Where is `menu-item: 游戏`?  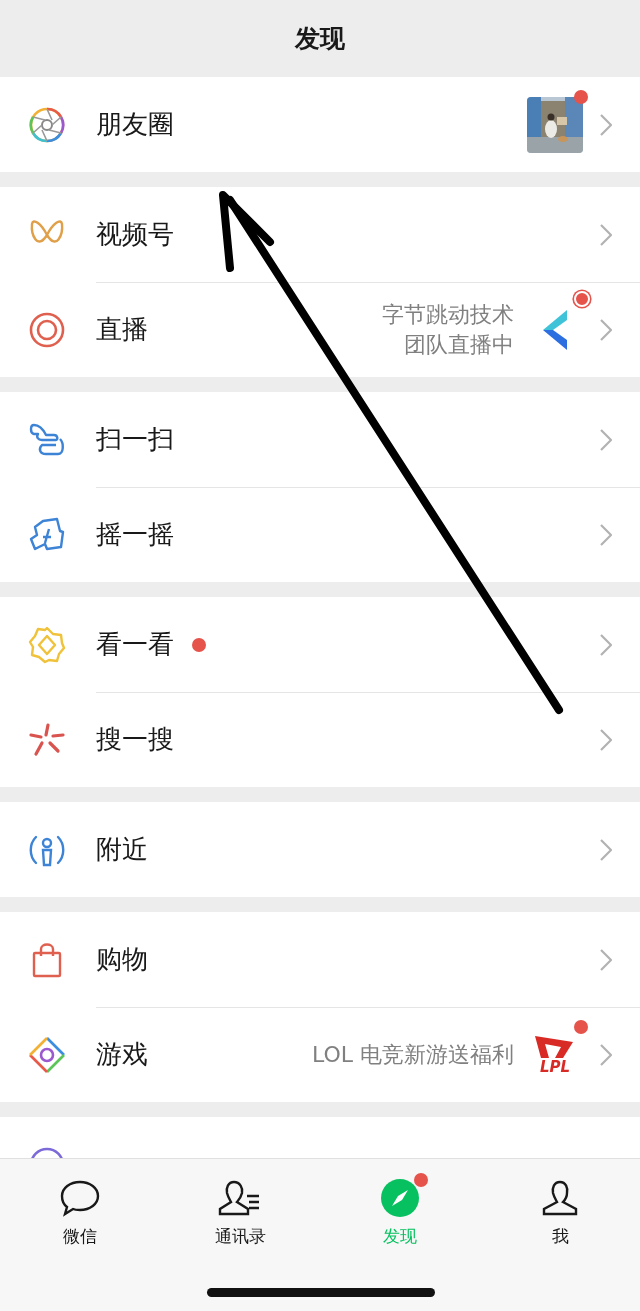
menu-item: 游戏 is located at coordinates (122, 1054).